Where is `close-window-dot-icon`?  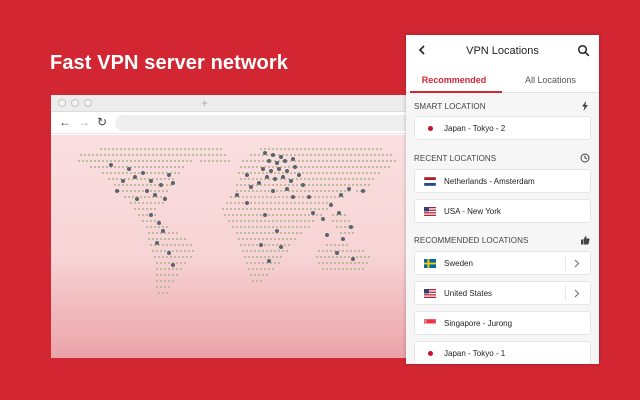 close-window-dot-icon is located at coordinates (62, 103).